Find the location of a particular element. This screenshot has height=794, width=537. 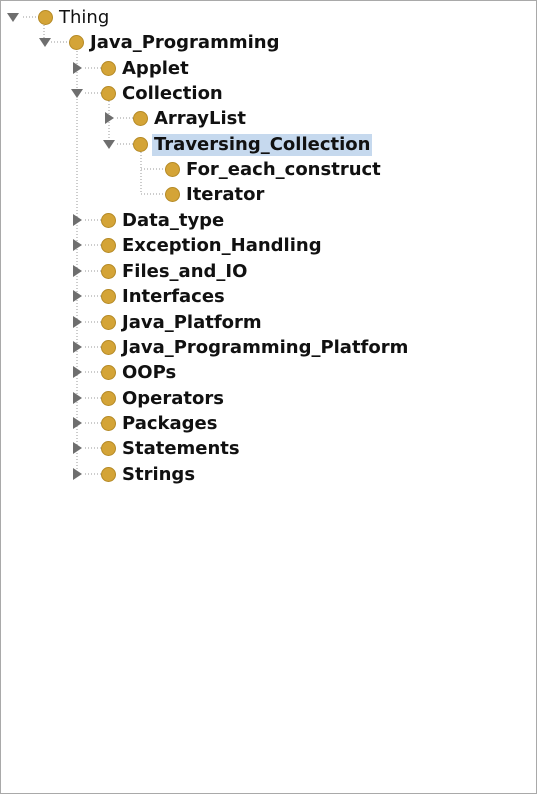

tree-node-java-programming-platform: Java_Programming_Platform is located at coordinates (255, 347).